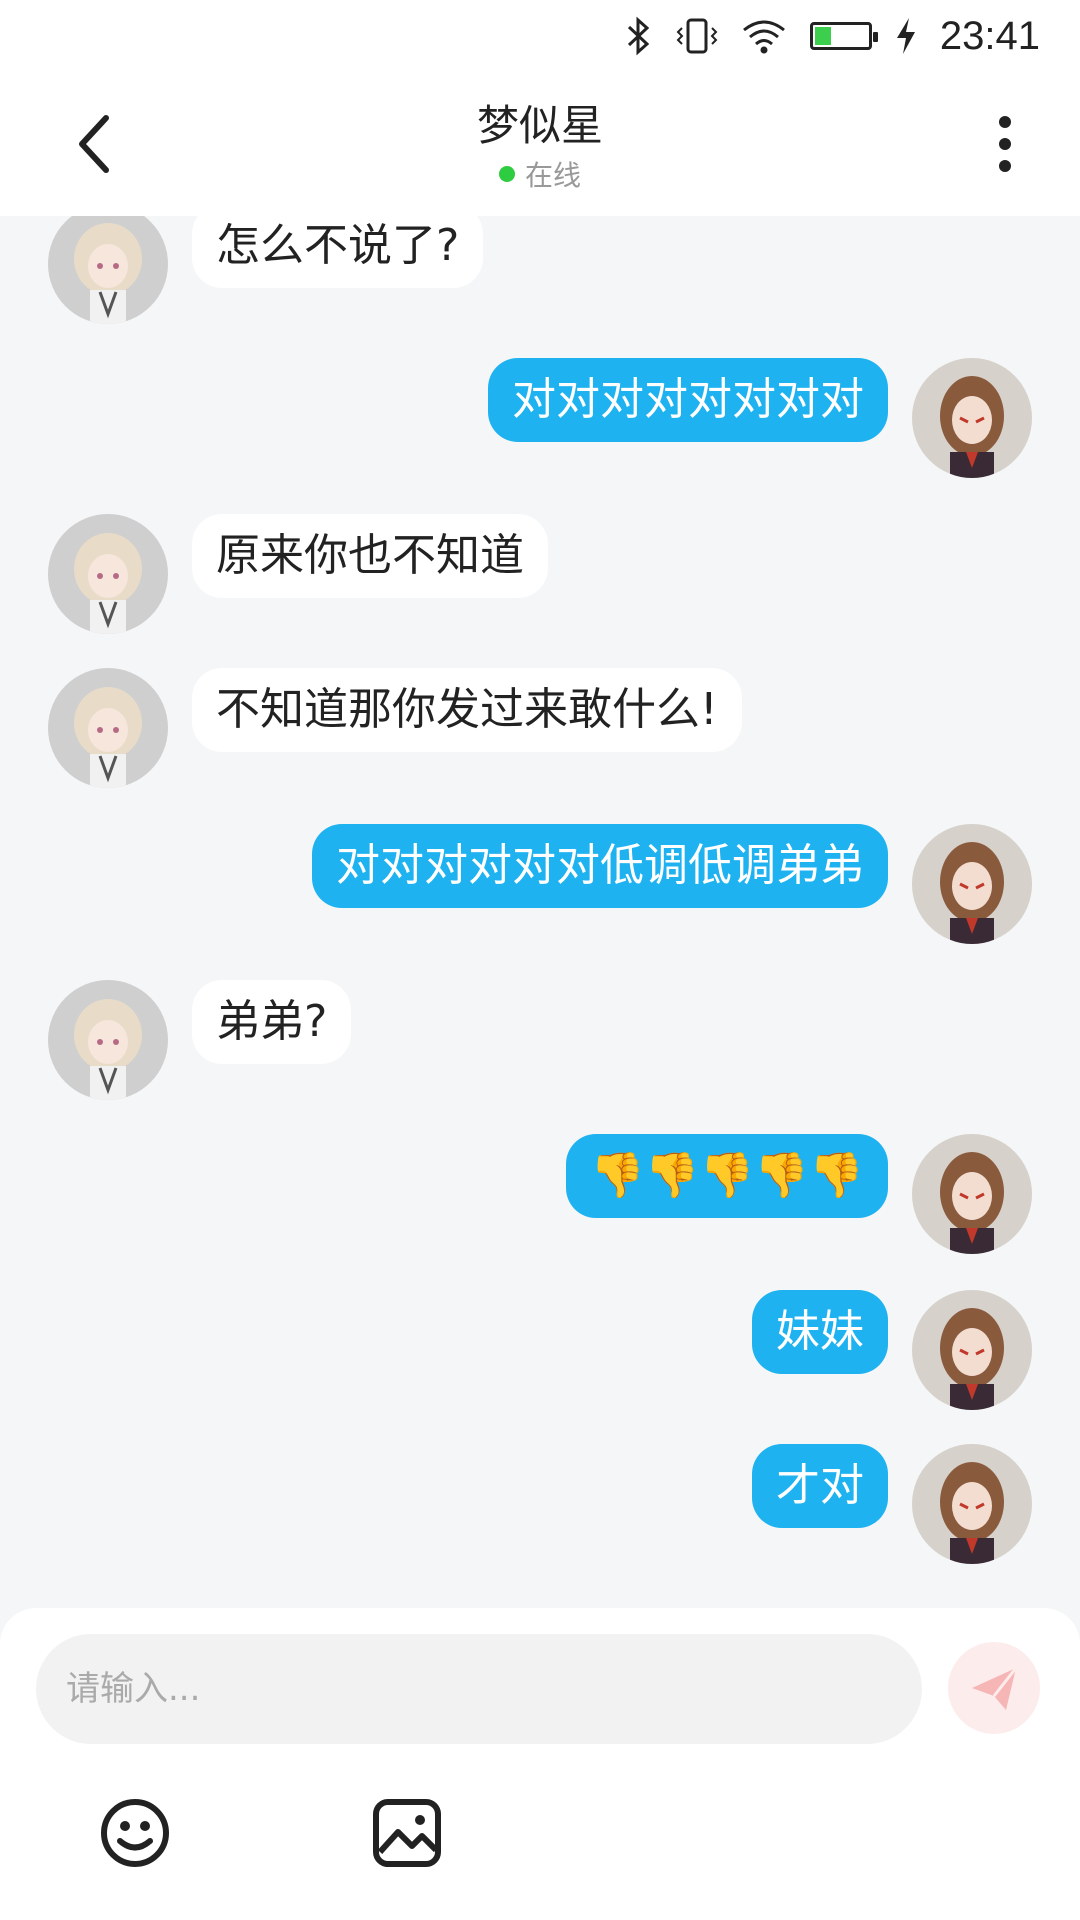 Image resolution: width=1080 pixels, height=1920 pixels. I want to click on status-icons: 23:41, so click(832, 36).